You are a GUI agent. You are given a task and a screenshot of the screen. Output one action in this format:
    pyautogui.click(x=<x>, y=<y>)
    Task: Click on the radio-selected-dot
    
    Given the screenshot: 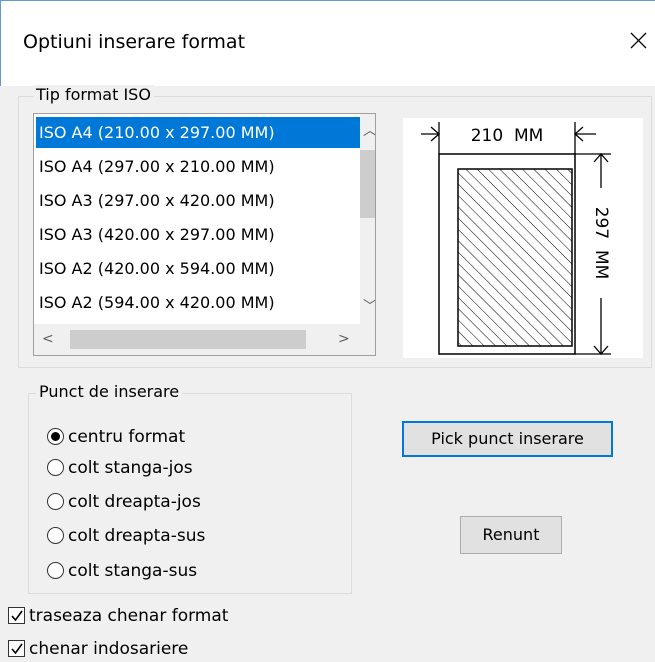 What is the action you would take?
    pyautogui.click(x=55, y=436)
    